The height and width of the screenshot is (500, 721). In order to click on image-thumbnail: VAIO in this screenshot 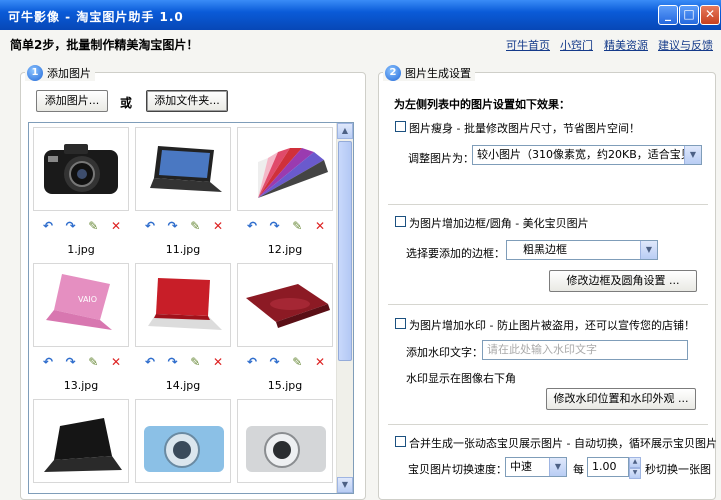, I will do `click(81, 305)`.